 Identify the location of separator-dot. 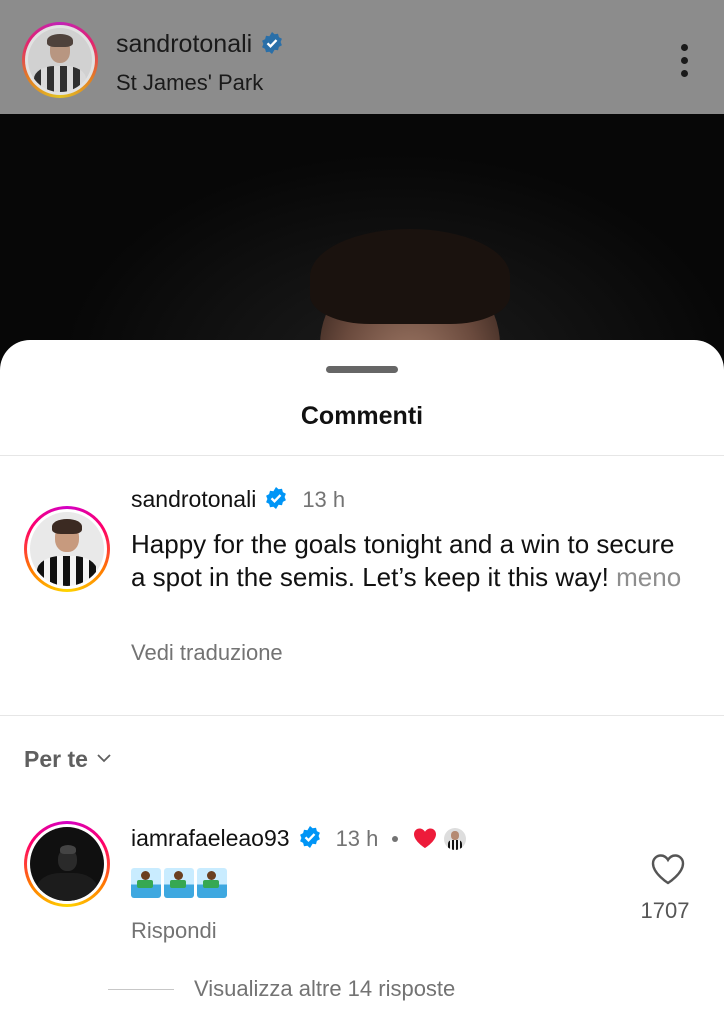
(395, 839).